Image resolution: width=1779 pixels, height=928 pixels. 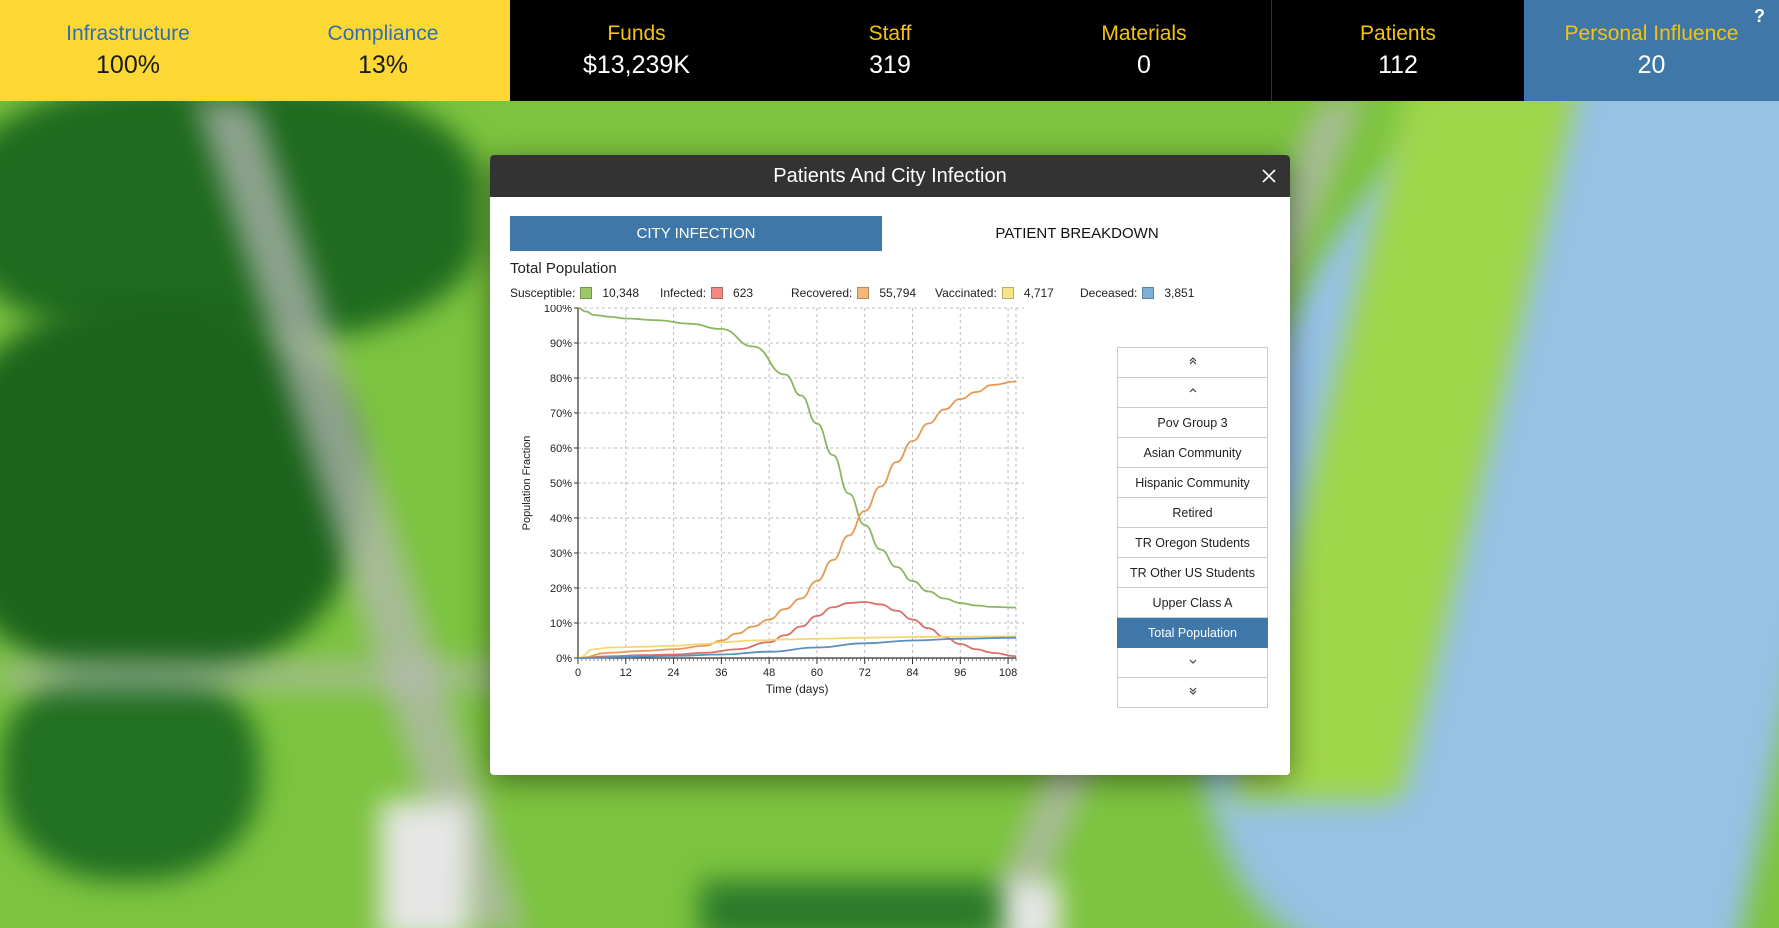 What do you see at coordinates (817, 673) in the screenshot?
I see `x-tick-label: 60` at bounding box center [817, 673].